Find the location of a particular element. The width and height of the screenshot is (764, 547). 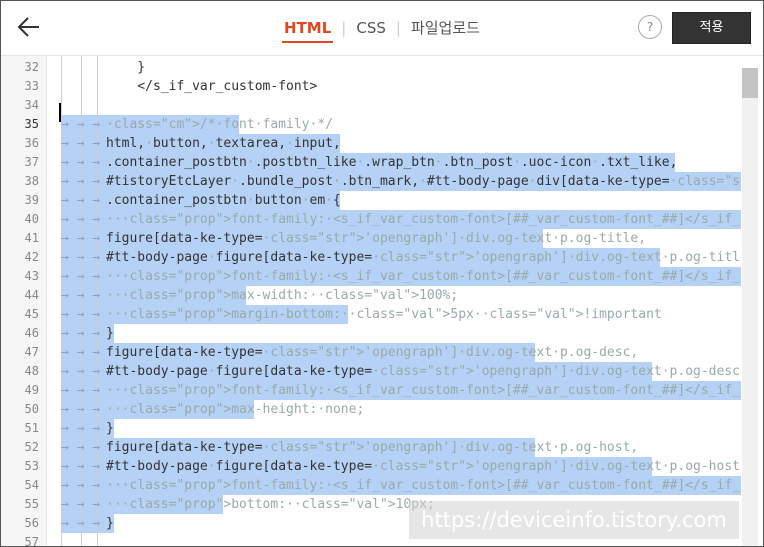

line-number: 37 is located at coordinates (31, 162).